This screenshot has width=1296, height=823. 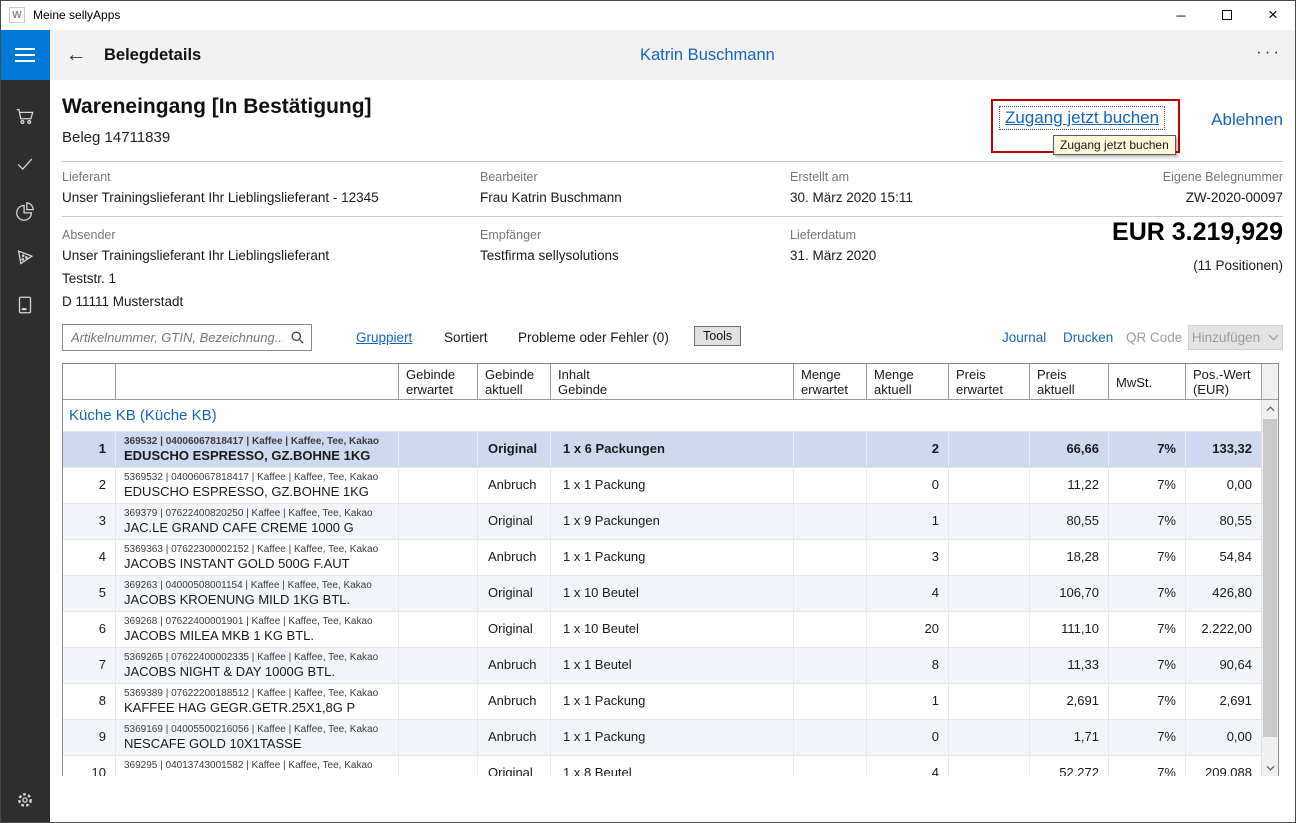 What do you see at coordinates (1069, 521) in the screenshot?
I see `preis-aktuell-cell: 80,55` at bounding box center [1069, 521].